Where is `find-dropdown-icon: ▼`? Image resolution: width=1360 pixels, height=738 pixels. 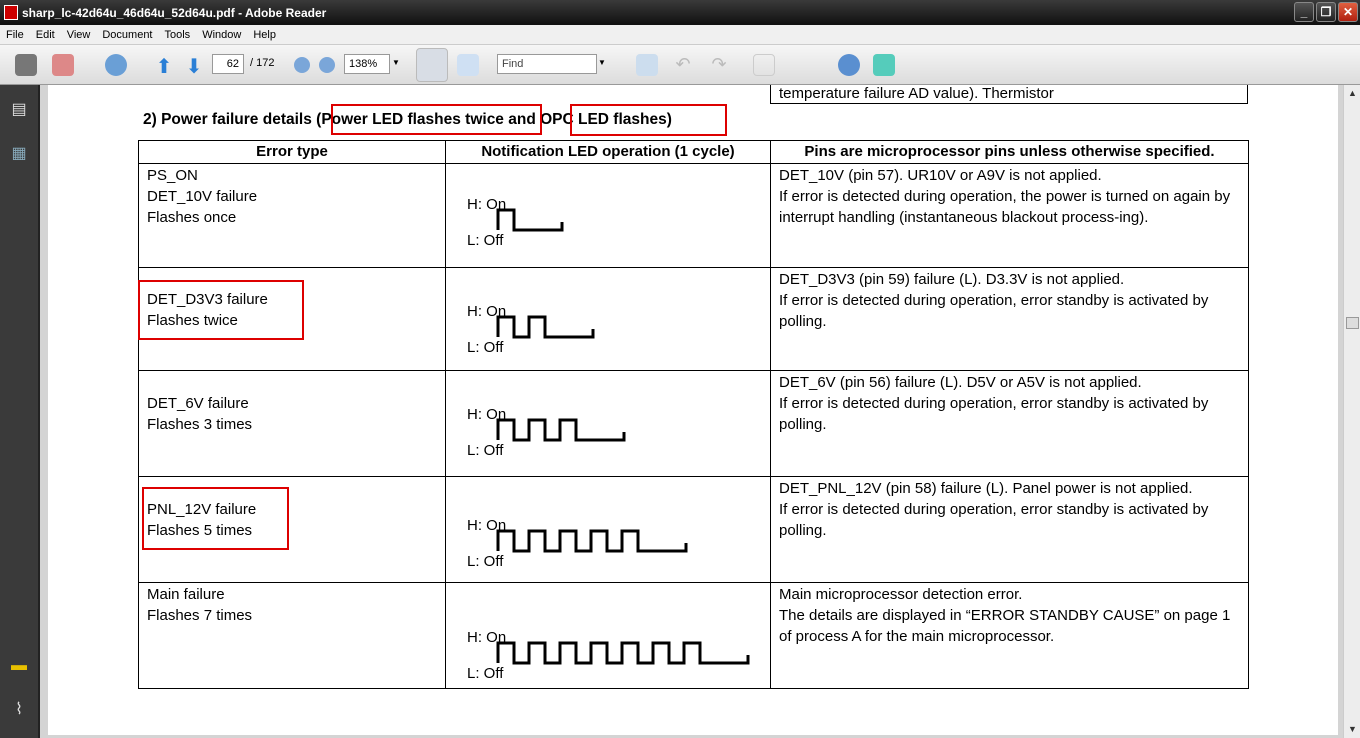 find-dropdown-icon: ▼ is located at coordinates (602, 62).